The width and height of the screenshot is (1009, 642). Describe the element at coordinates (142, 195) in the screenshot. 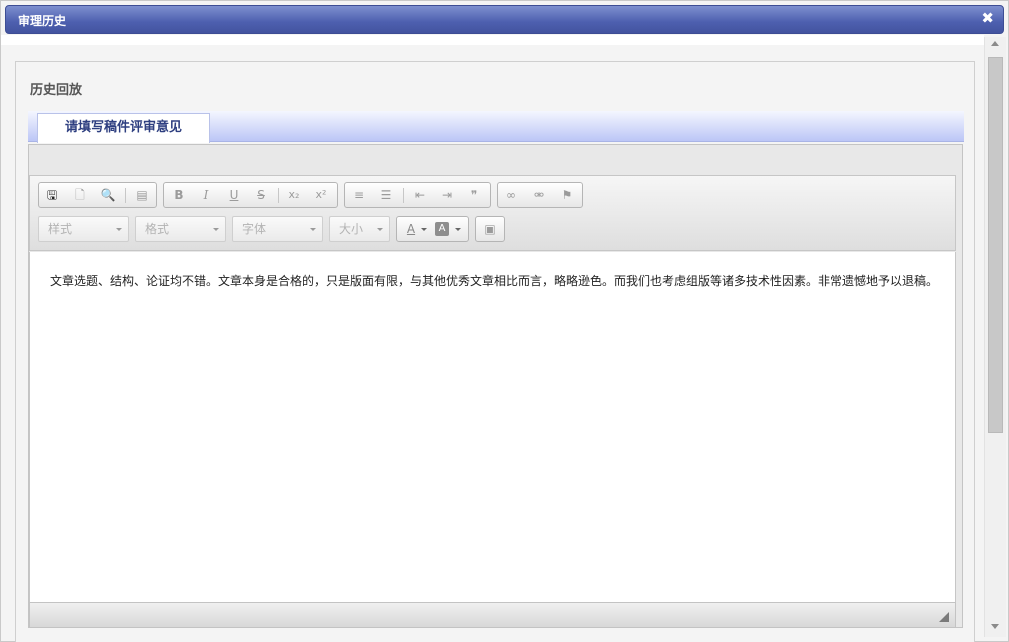

I see `templates-icon: ▤` at that location.